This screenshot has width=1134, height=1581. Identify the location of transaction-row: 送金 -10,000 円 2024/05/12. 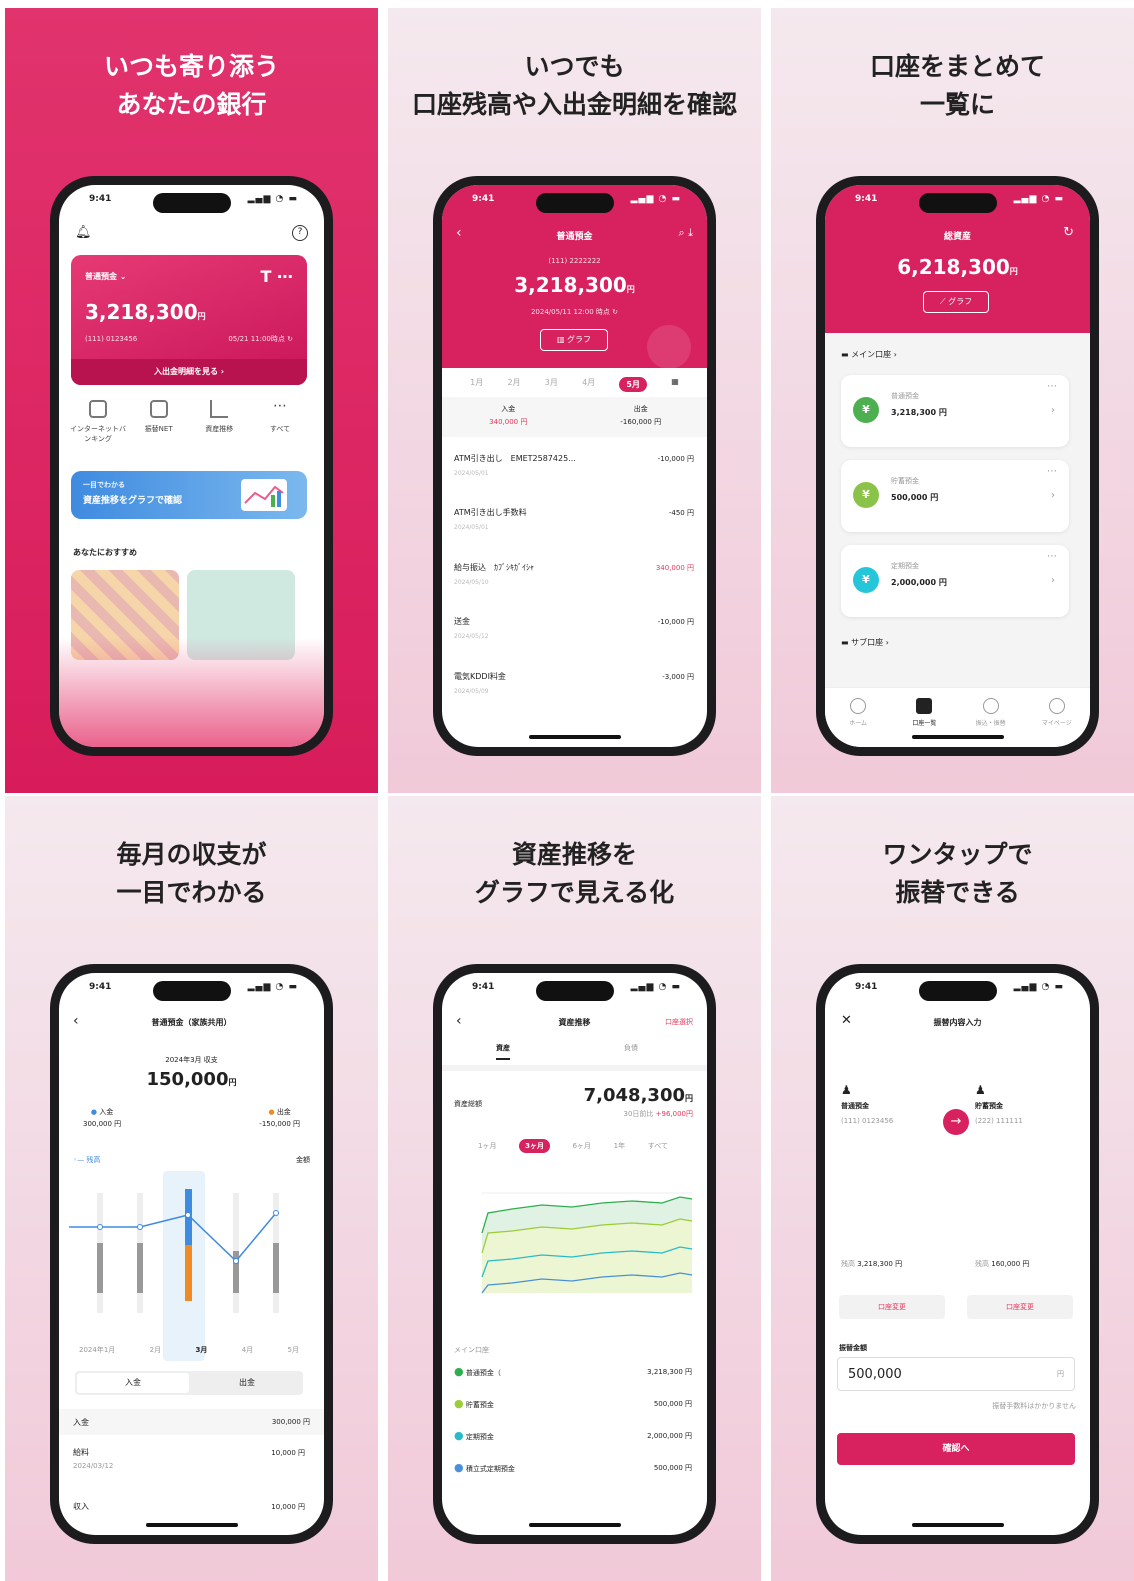
(574, 628).